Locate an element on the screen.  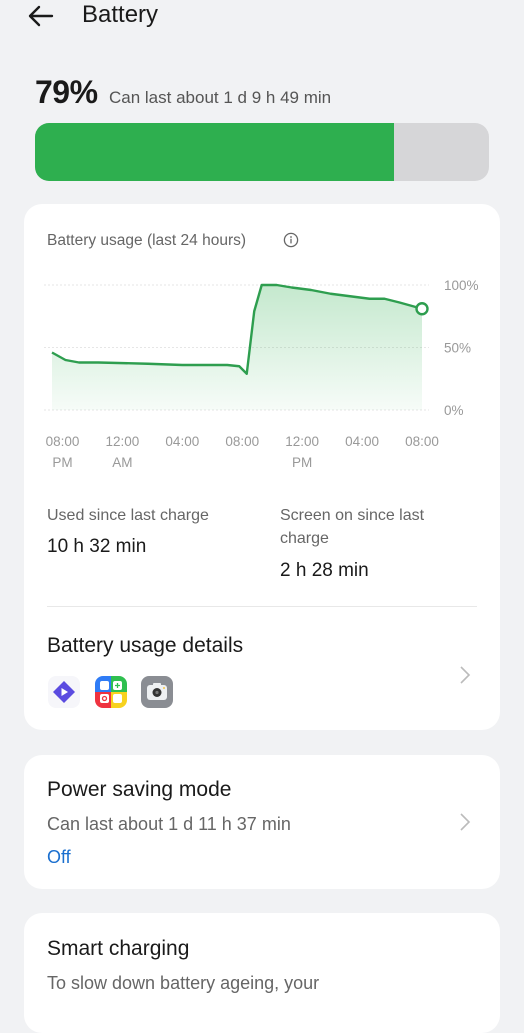
used-since-value: 10 h 32 min is located at coordinates (96, 547).